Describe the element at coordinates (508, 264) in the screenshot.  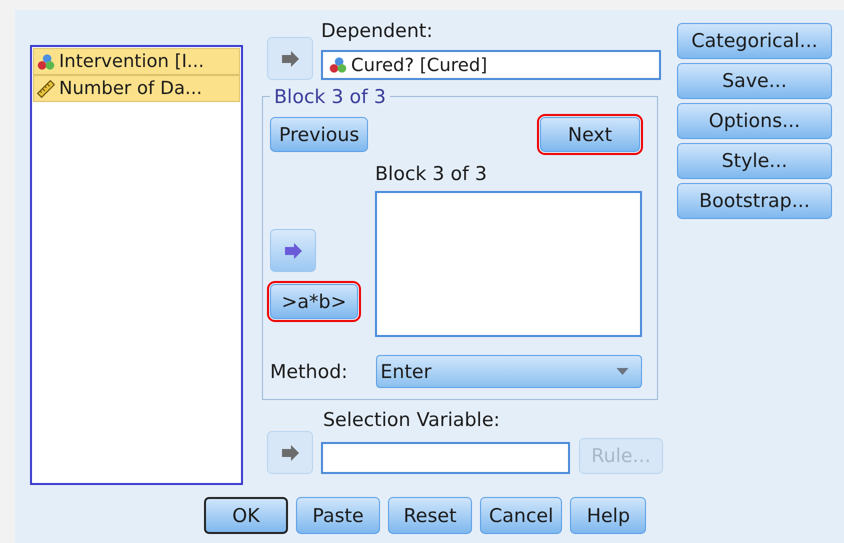
I see `block-variable-list` at that location.